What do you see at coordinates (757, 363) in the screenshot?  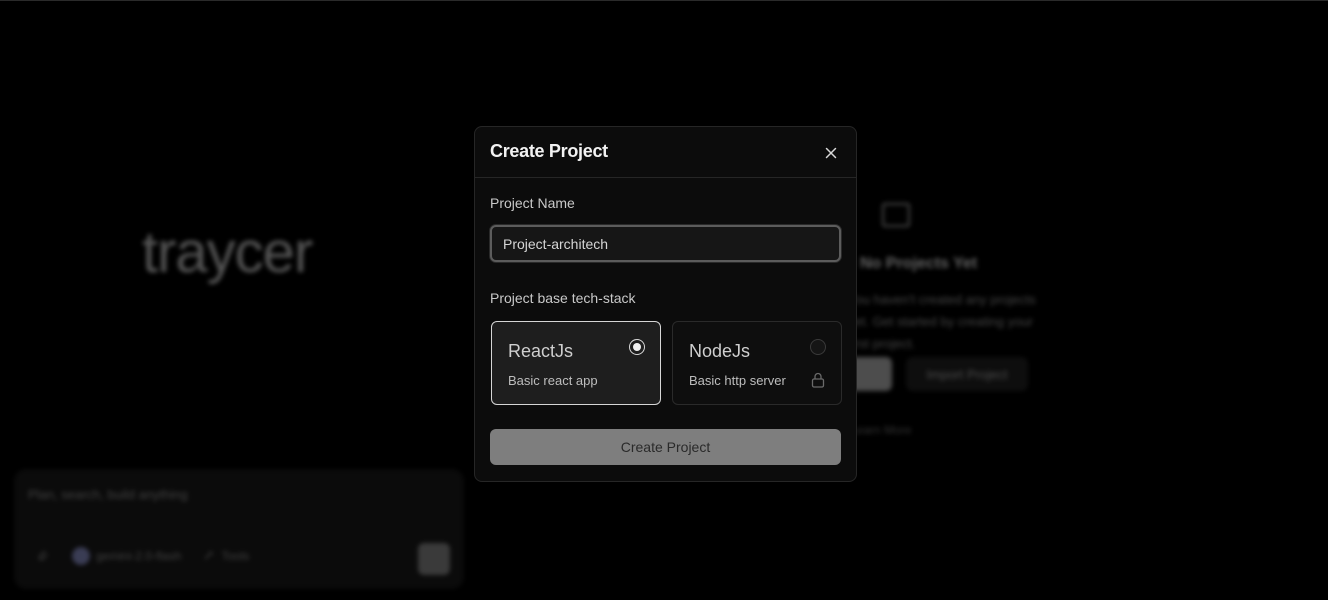 I see `stack-option-nodejs: NodeJs Basic http server` at bounding box center [757, 363].